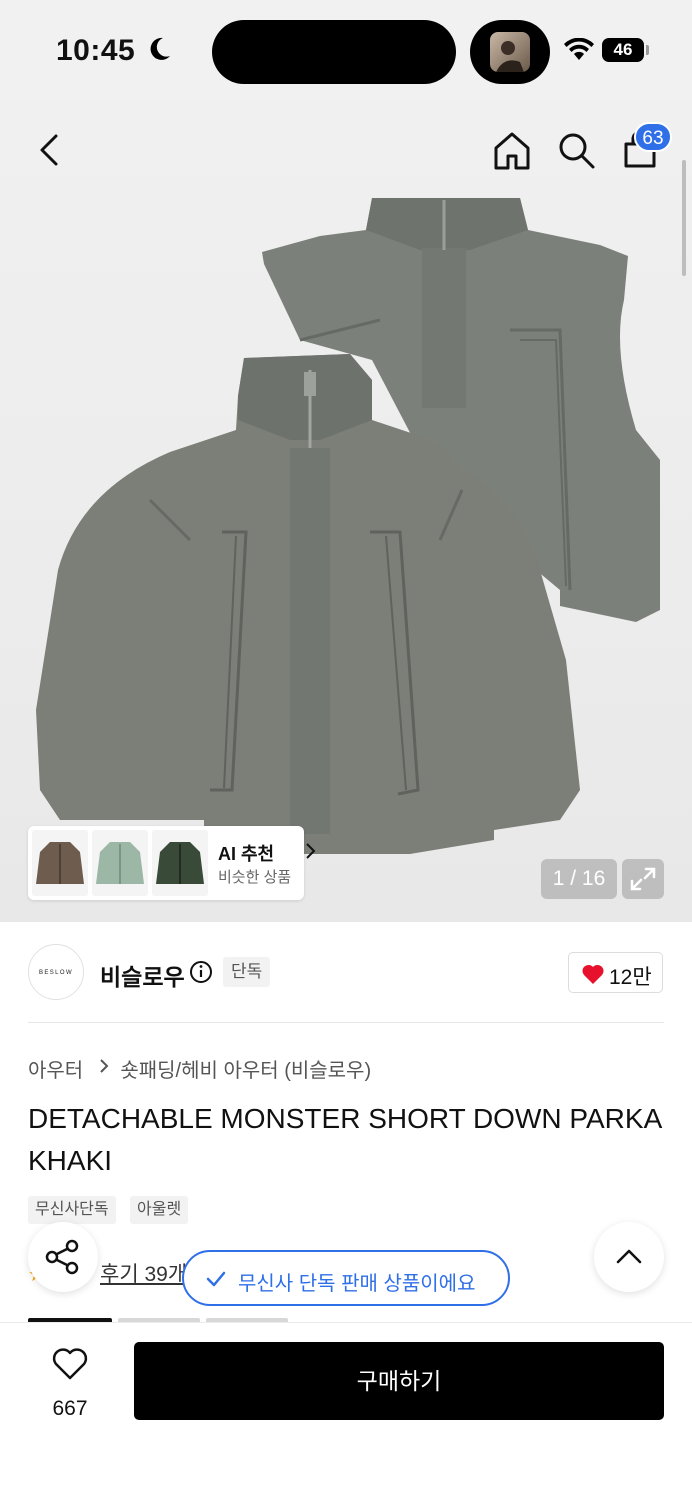 This screenshot has height=1500, width=692. What do you see at coordinates (647, 50) in the screenshot?
I see `battery-tip` at bounding box center [647, 50].